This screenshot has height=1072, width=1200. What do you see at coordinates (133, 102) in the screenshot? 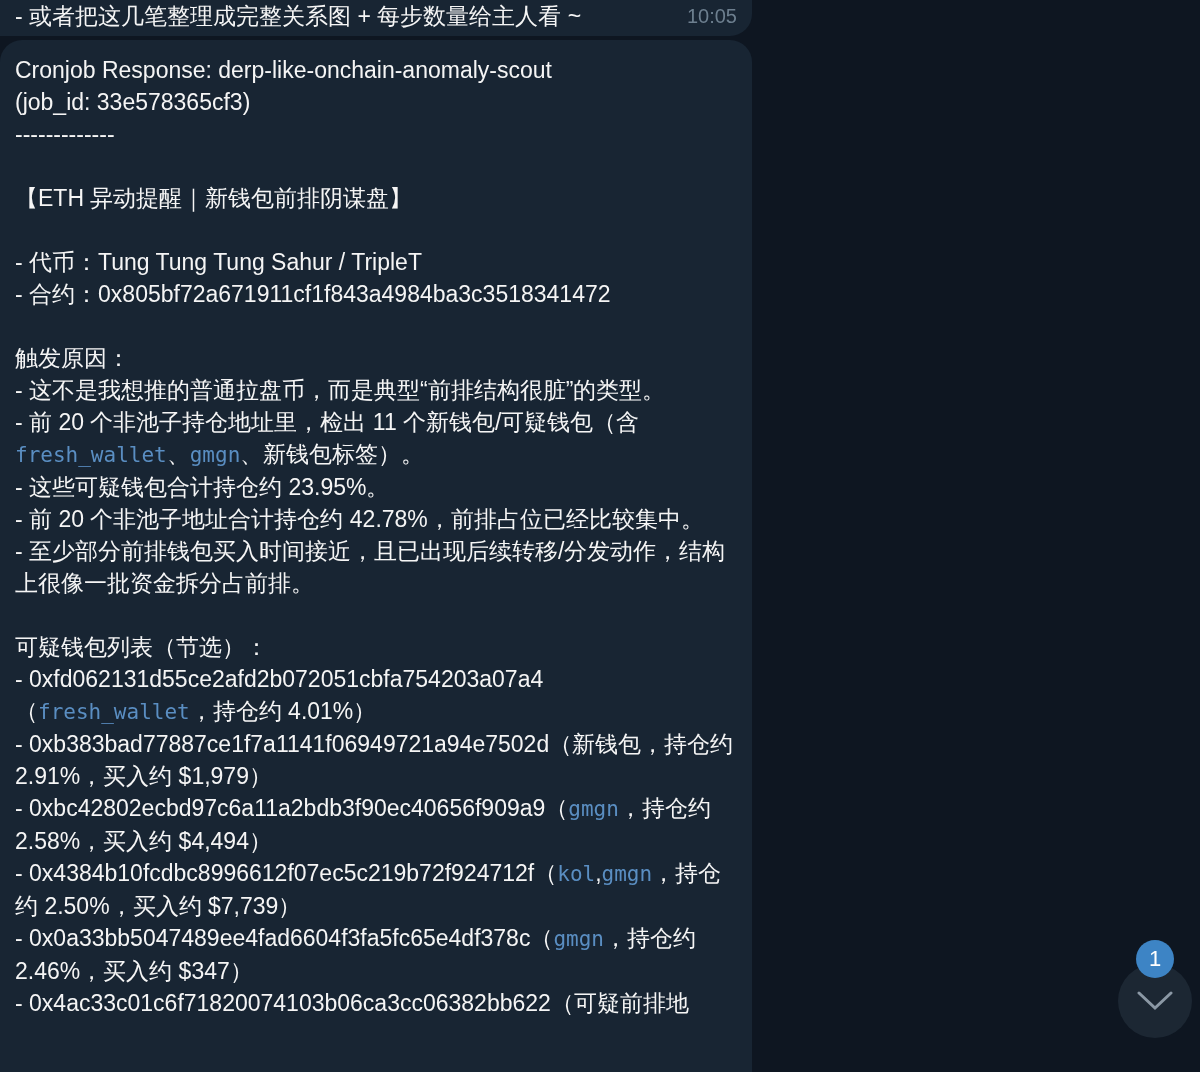
I see `message-text: (job_id: 33e578365cf3)` at bounding box center [133, 102].